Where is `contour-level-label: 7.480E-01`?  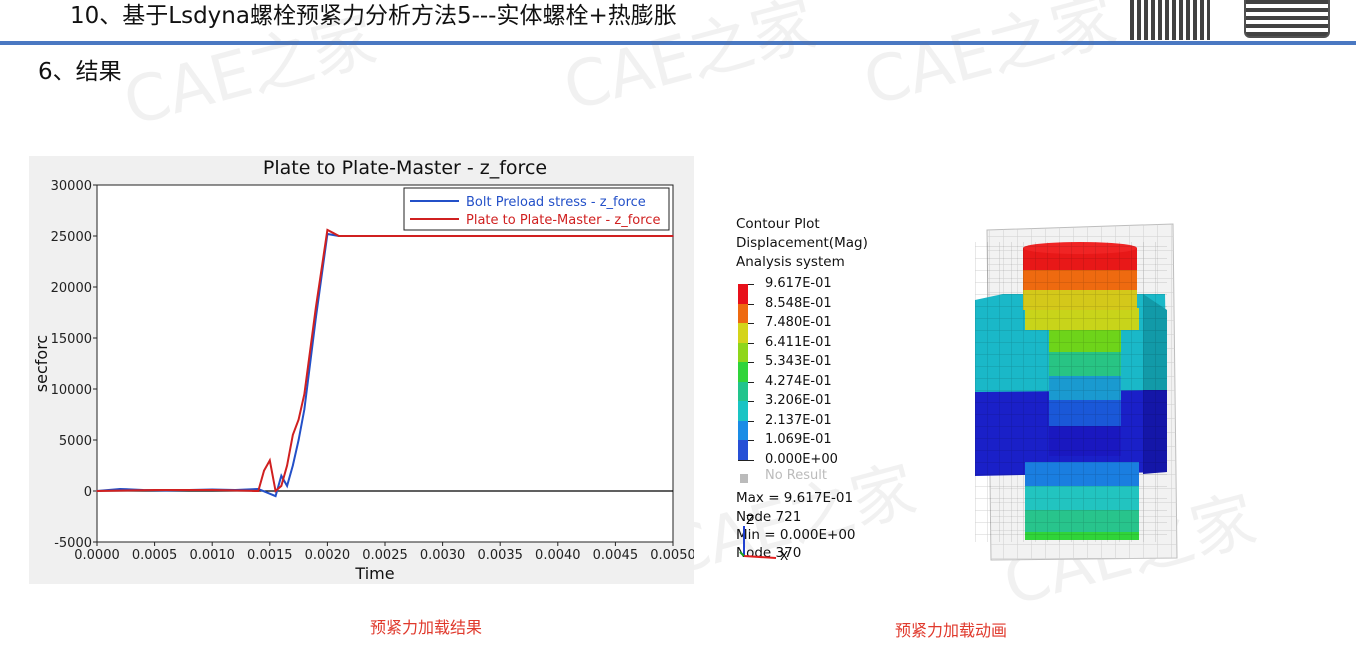 contour-level-label: 7.480E-01 is located at coordinates (798, 322).